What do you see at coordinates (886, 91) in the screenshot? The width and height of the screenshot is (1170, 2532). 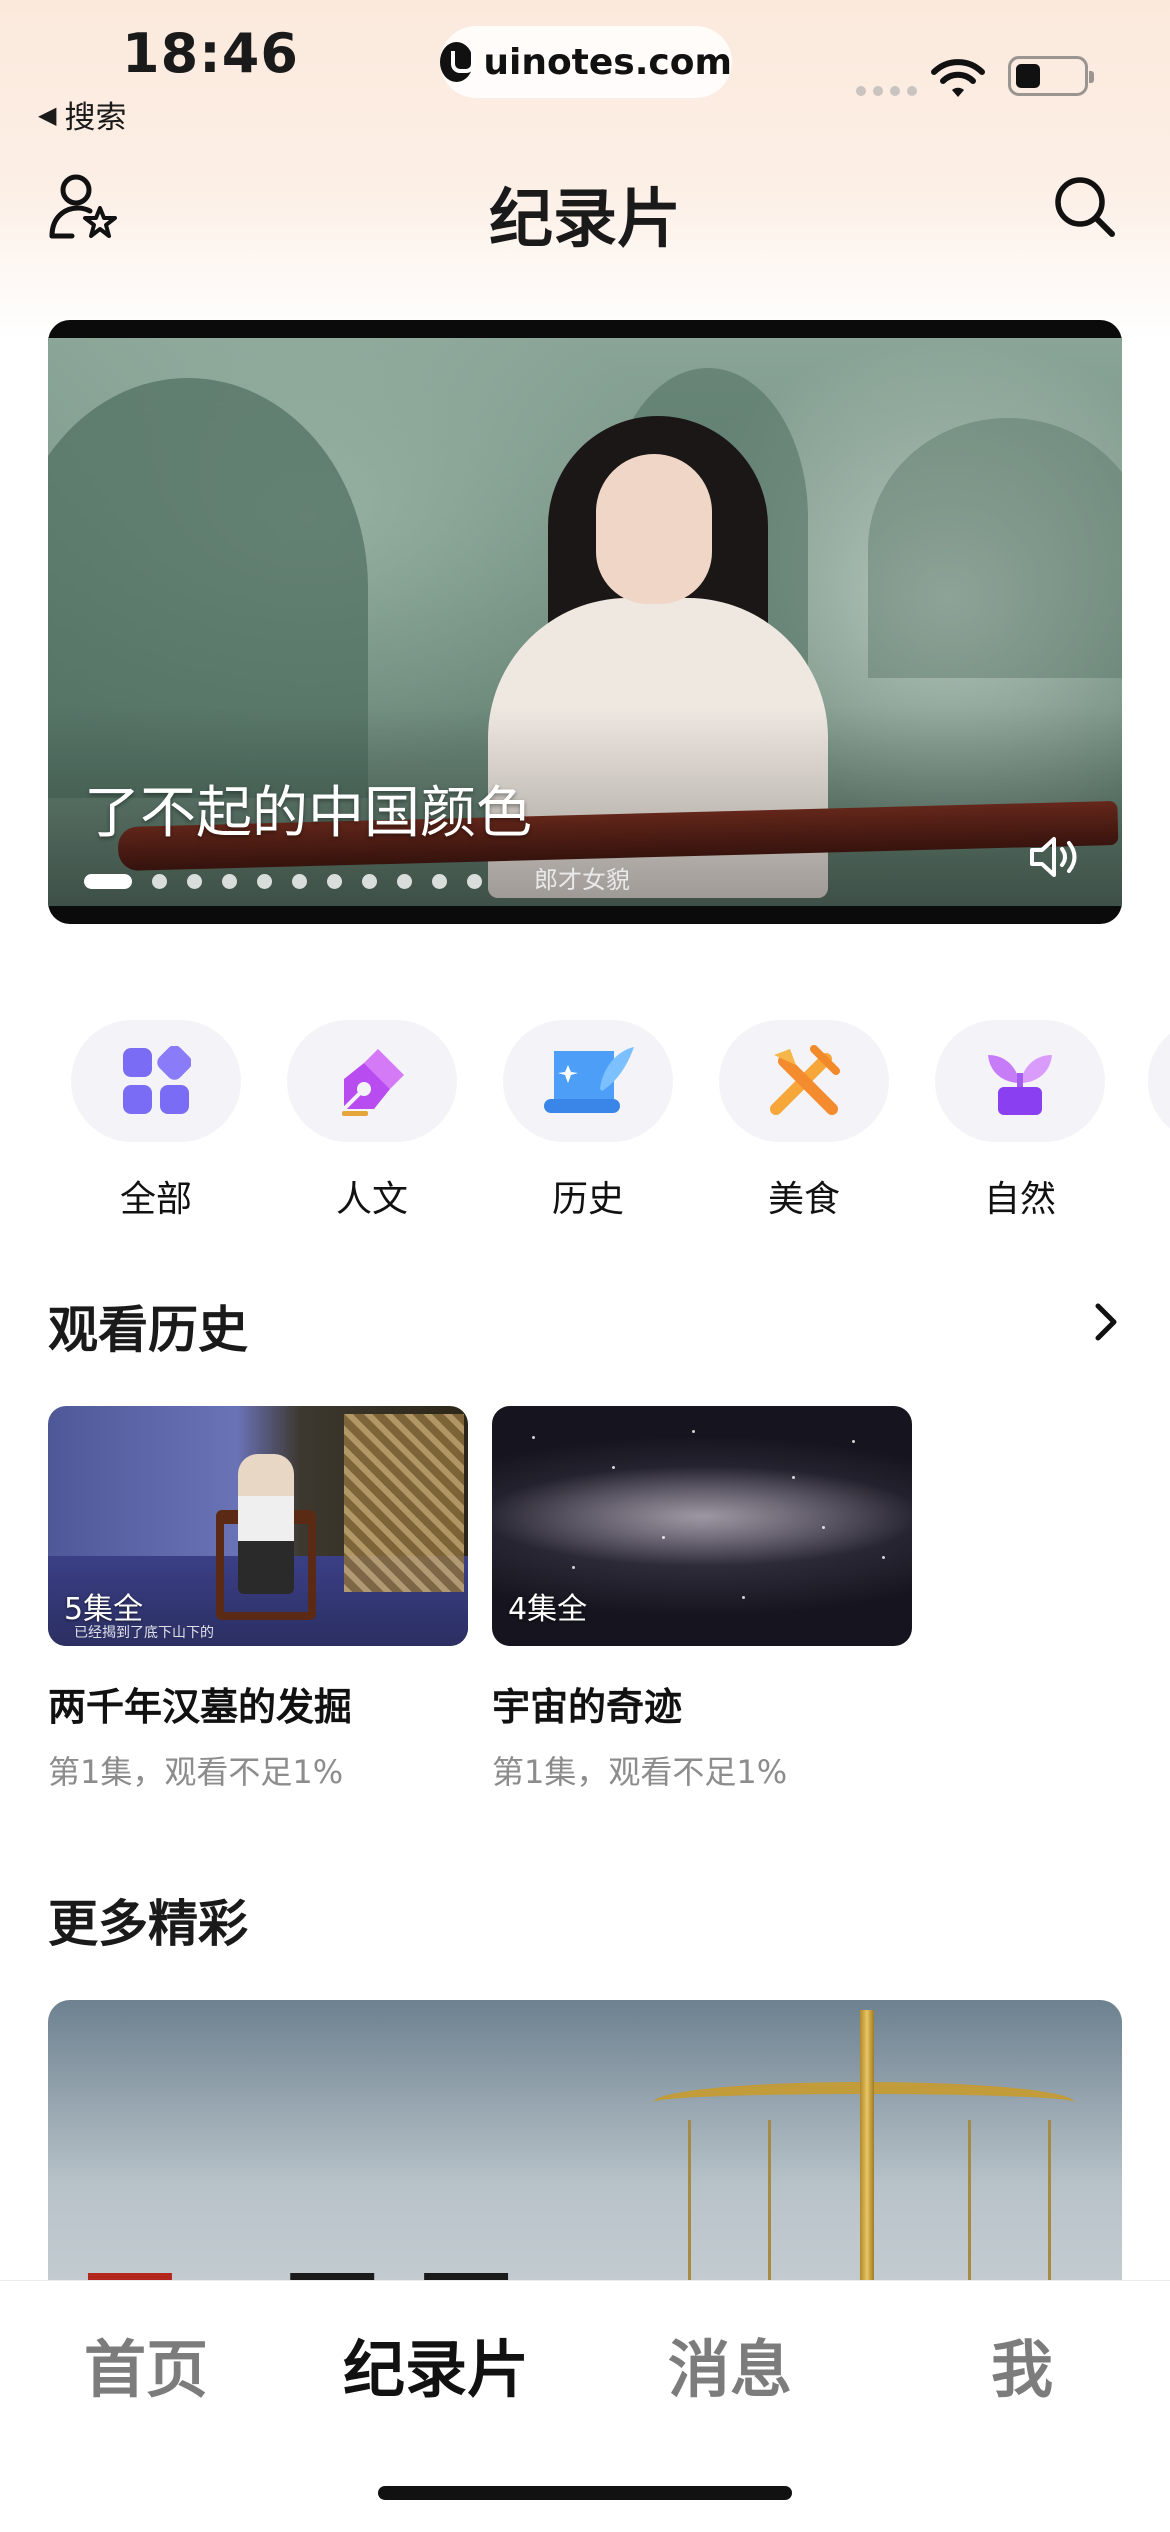 I see `cellular-signal-icon` at bounding box center [886, 91].